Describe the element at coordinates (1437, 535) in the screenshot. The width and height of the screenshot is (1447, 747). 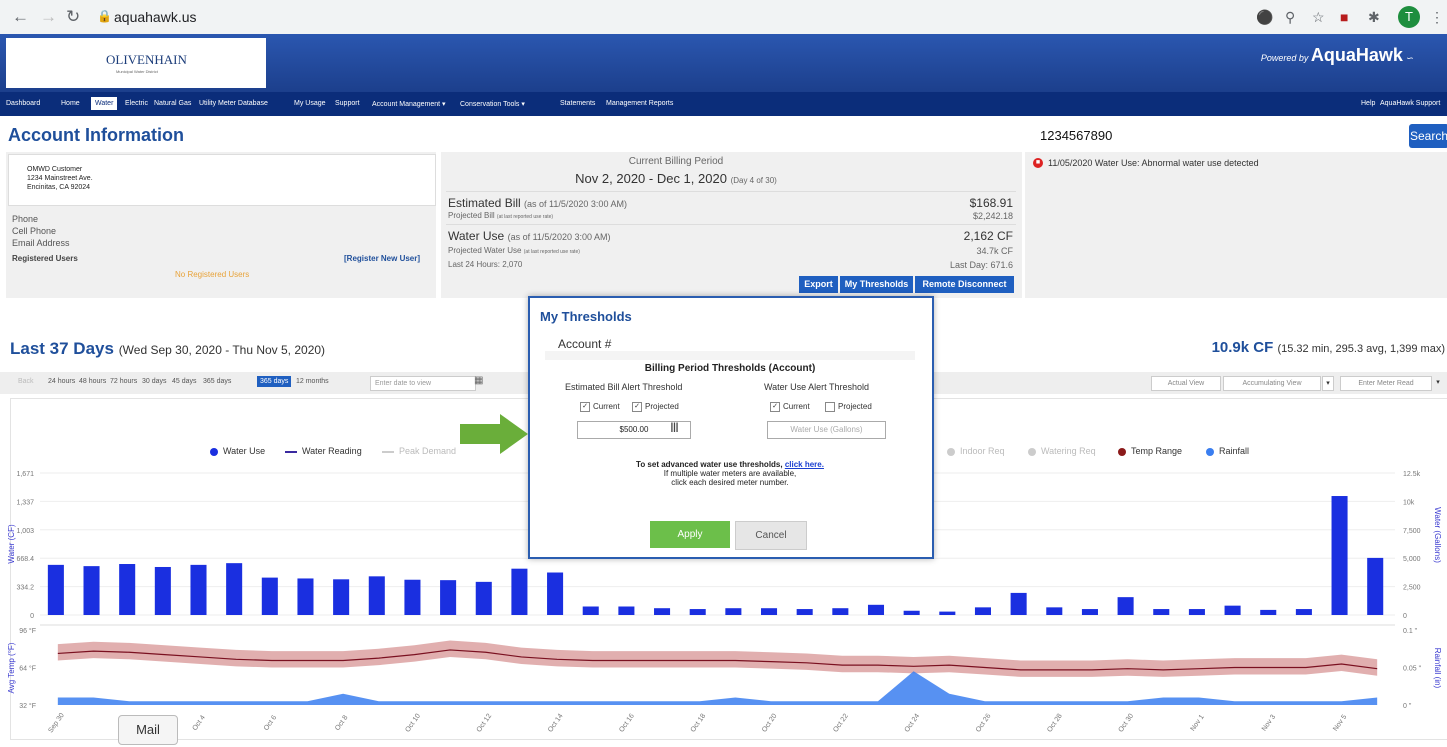
I see `y2-axis-label: Water (Gallons)` at that location.